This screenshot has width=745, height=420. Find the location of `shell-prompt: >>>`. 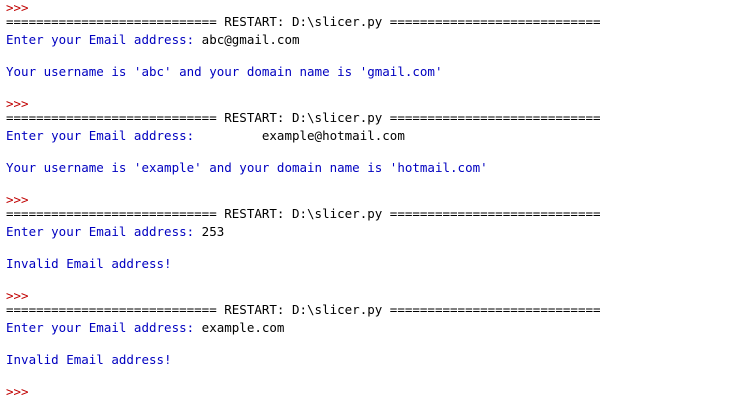

shell-prompt: >>> is located at coordinates (17, 391).